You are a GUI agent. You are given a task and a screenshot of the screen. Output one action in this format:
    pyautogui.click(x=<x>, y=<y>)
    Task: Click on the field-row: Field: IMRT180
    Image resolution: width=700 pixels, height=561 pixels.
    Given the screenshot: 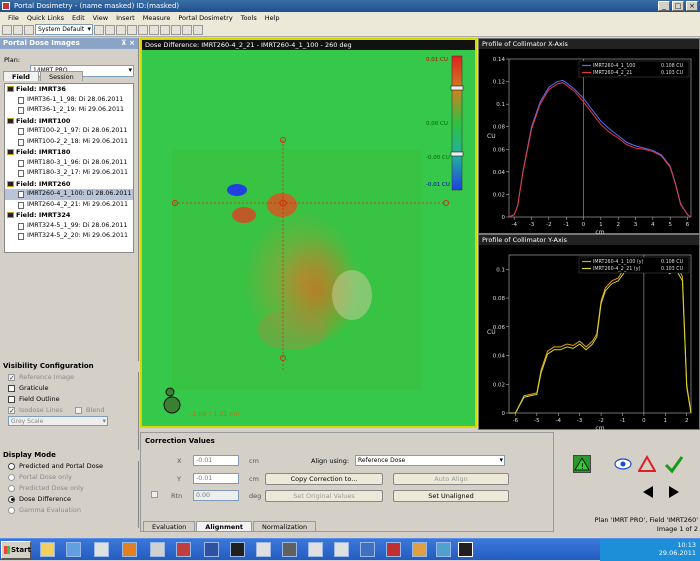 What is the action you would take?
    pyautogui.click(x=69, y=152)
    